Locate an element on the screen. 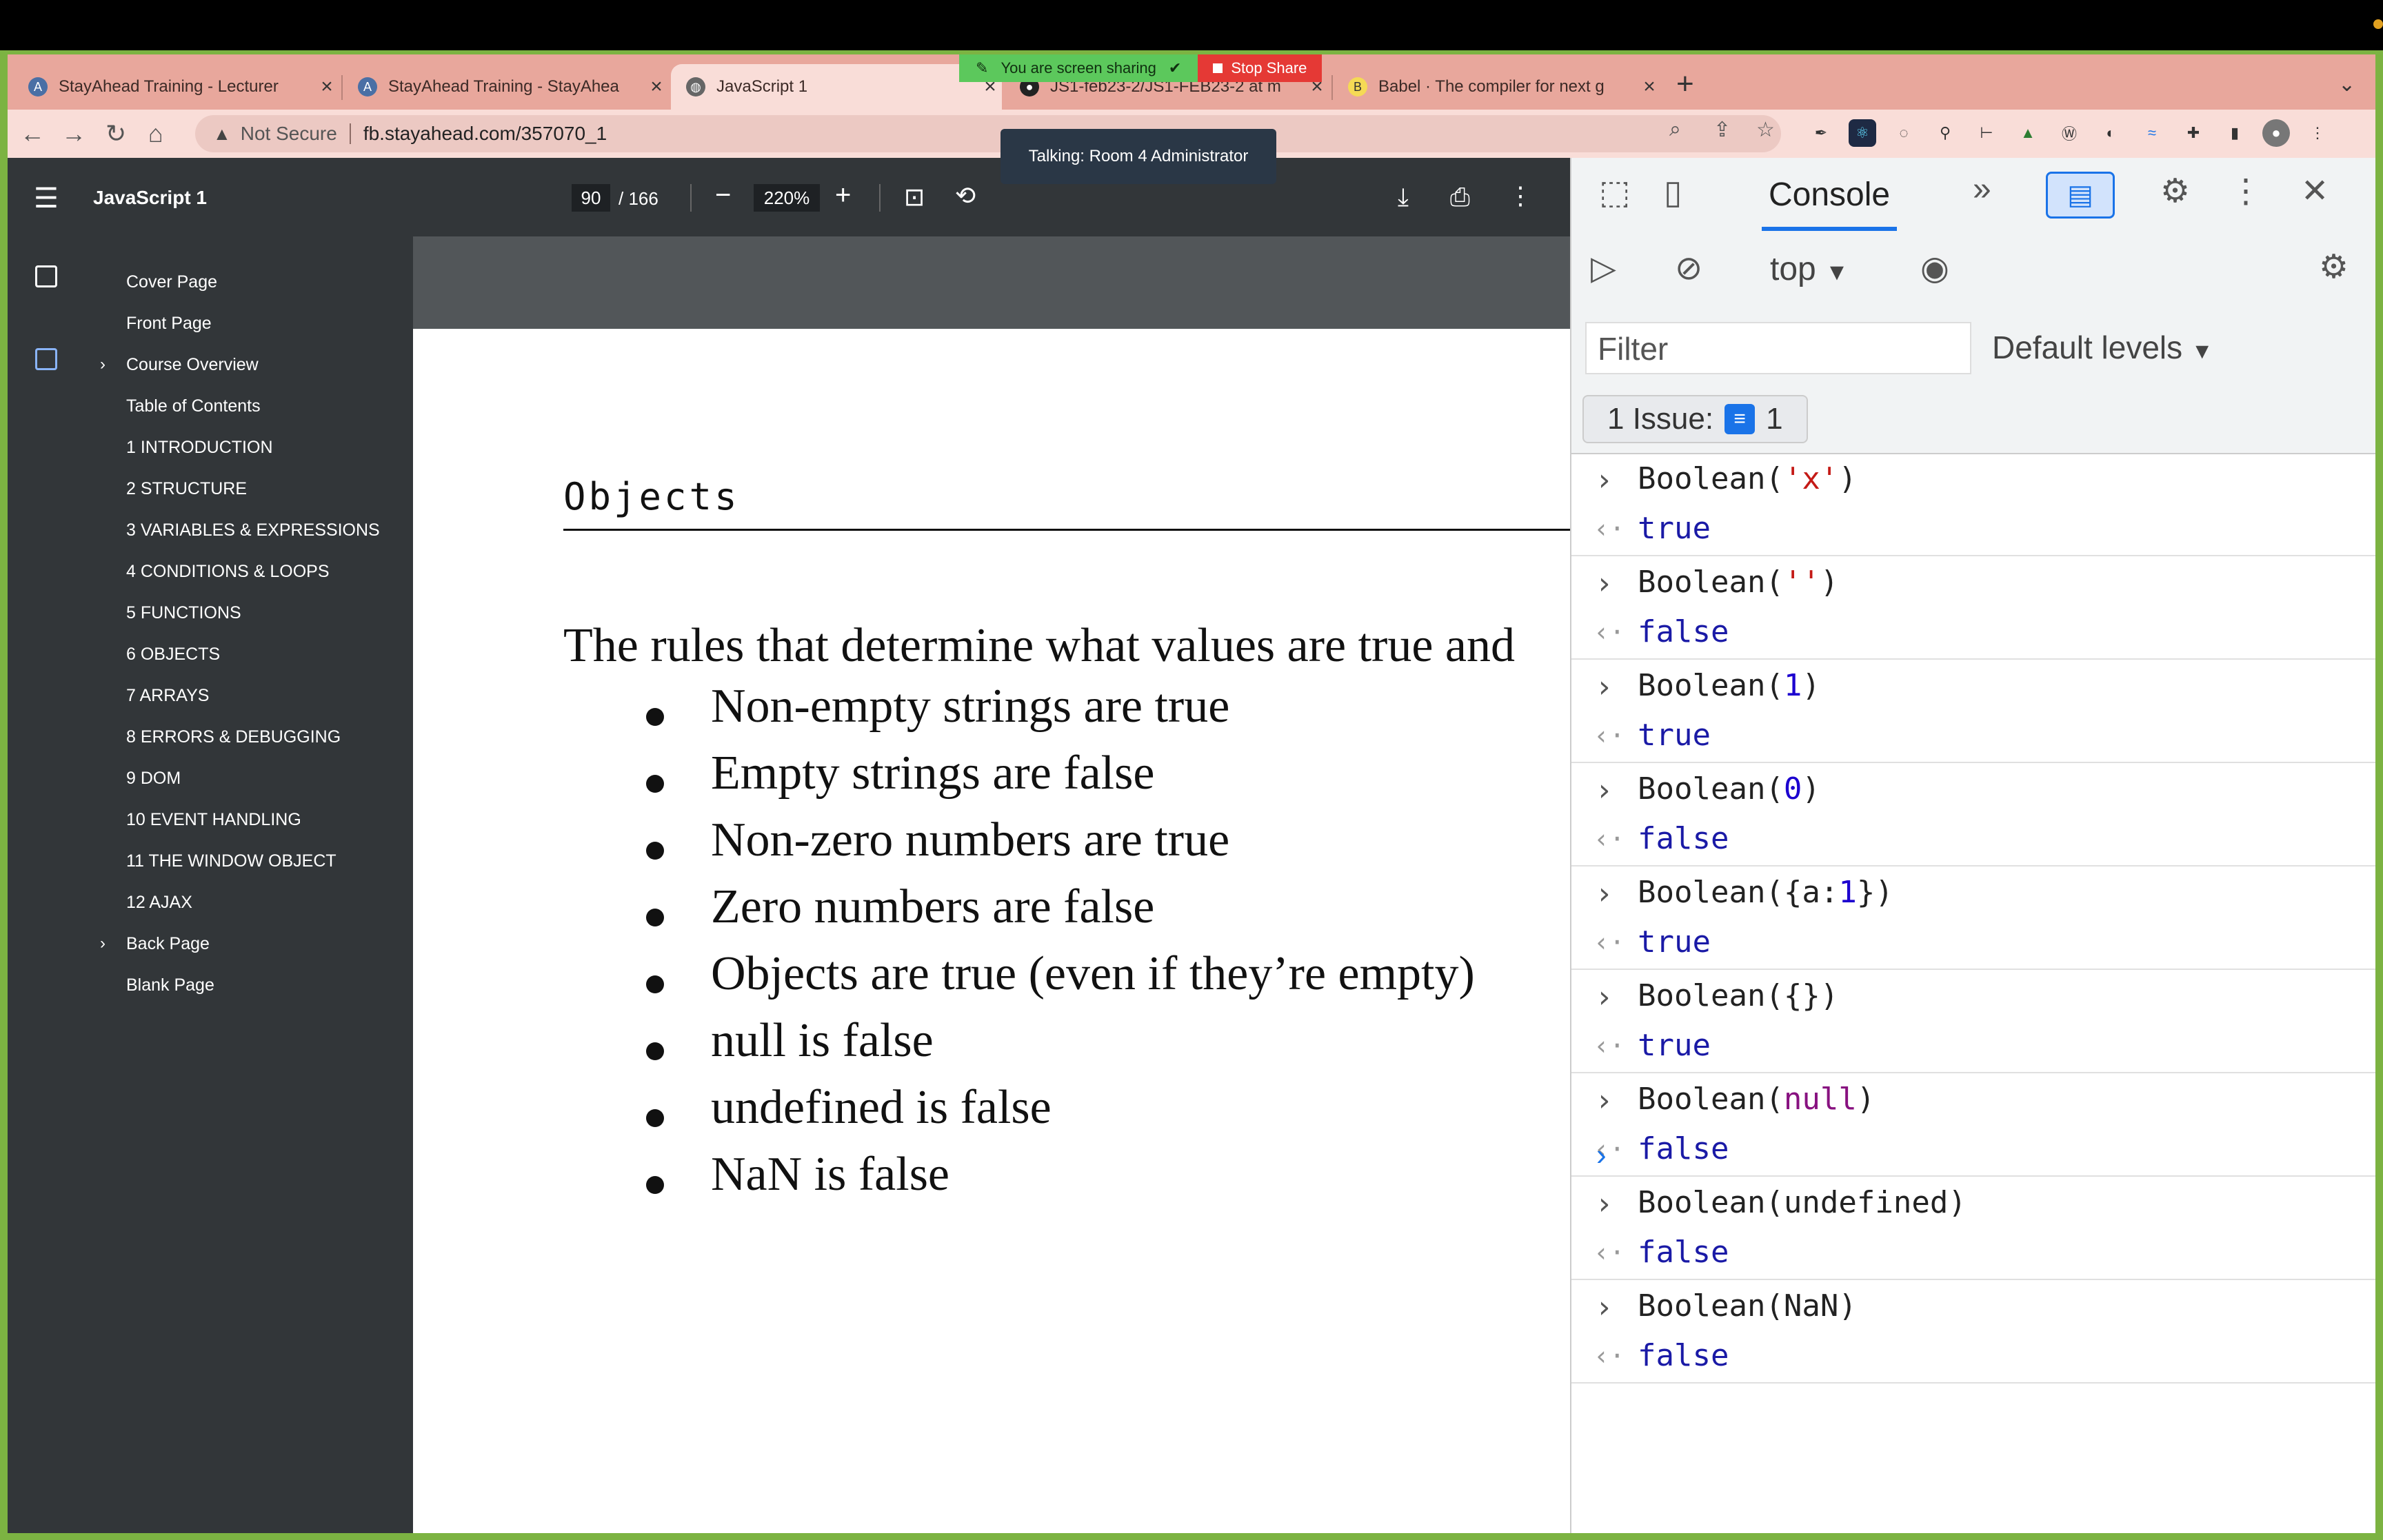  console-input: Boolean(null) is located at coordinates (1756, 1100).